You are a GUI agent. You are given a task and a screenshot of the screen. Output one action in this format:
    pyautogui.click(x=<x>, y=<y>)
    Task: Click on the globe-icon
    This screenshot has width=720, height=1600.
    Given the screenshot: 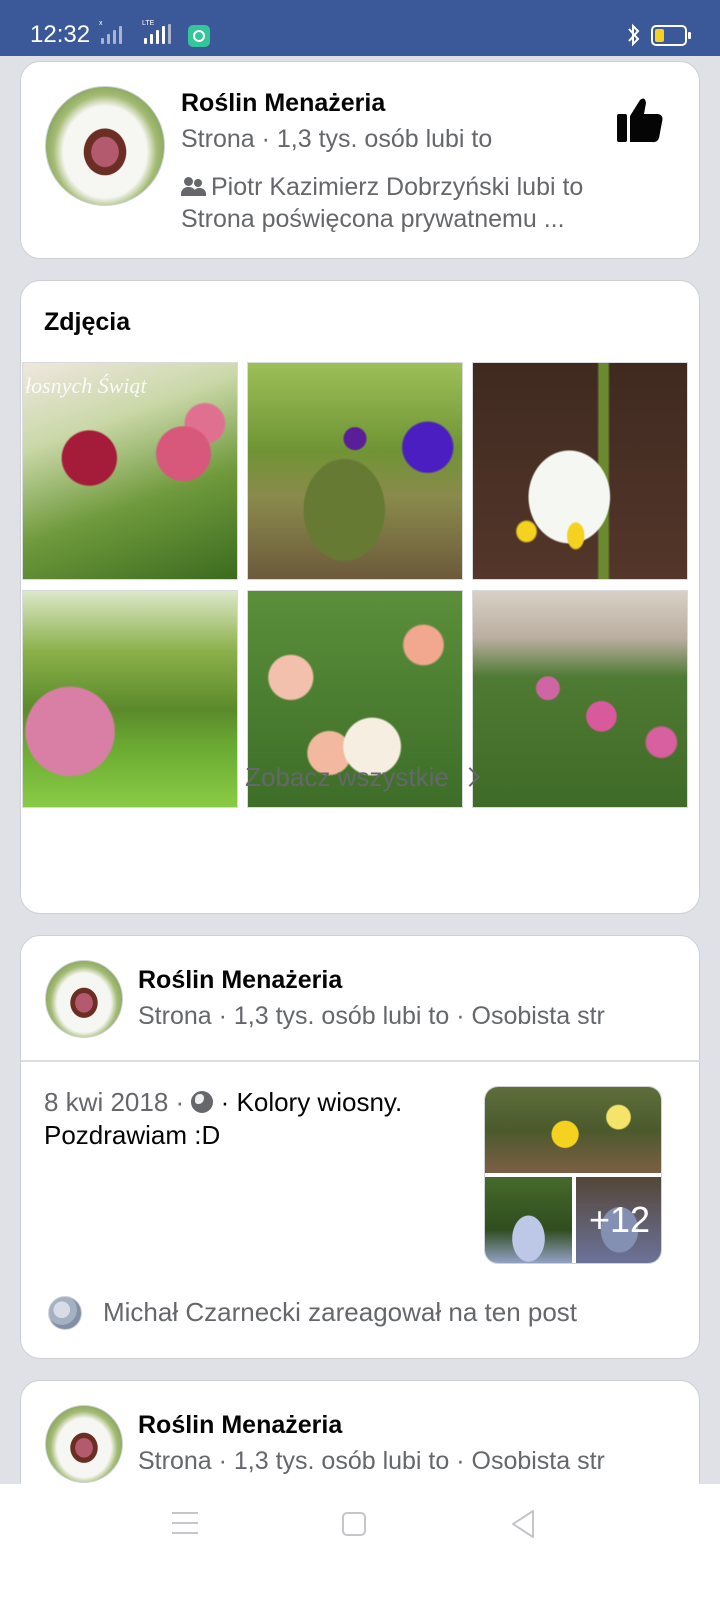 What is the action you would take?
    pyautogui.click(x=202, y=1102)
    